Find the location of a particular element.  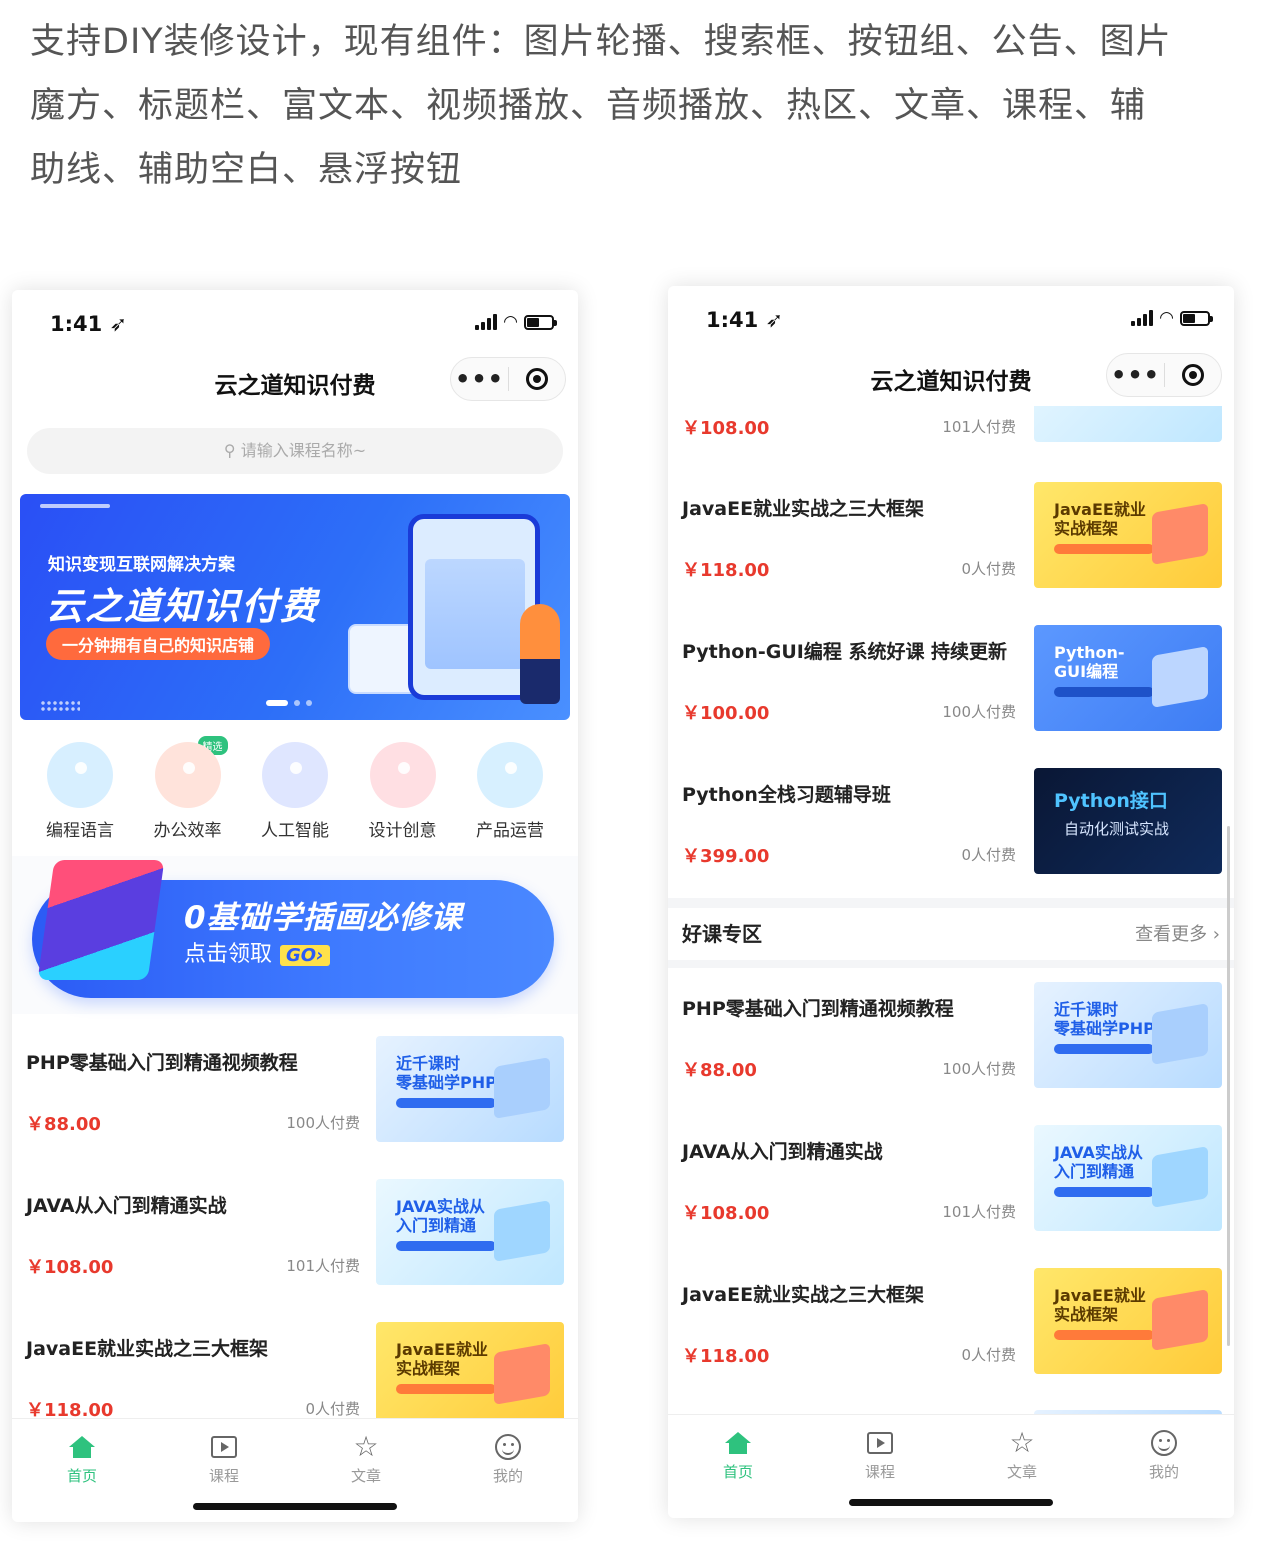

course-thumbnail: Python接口 自动化测试实战 is located at coordinates (1128, 821).